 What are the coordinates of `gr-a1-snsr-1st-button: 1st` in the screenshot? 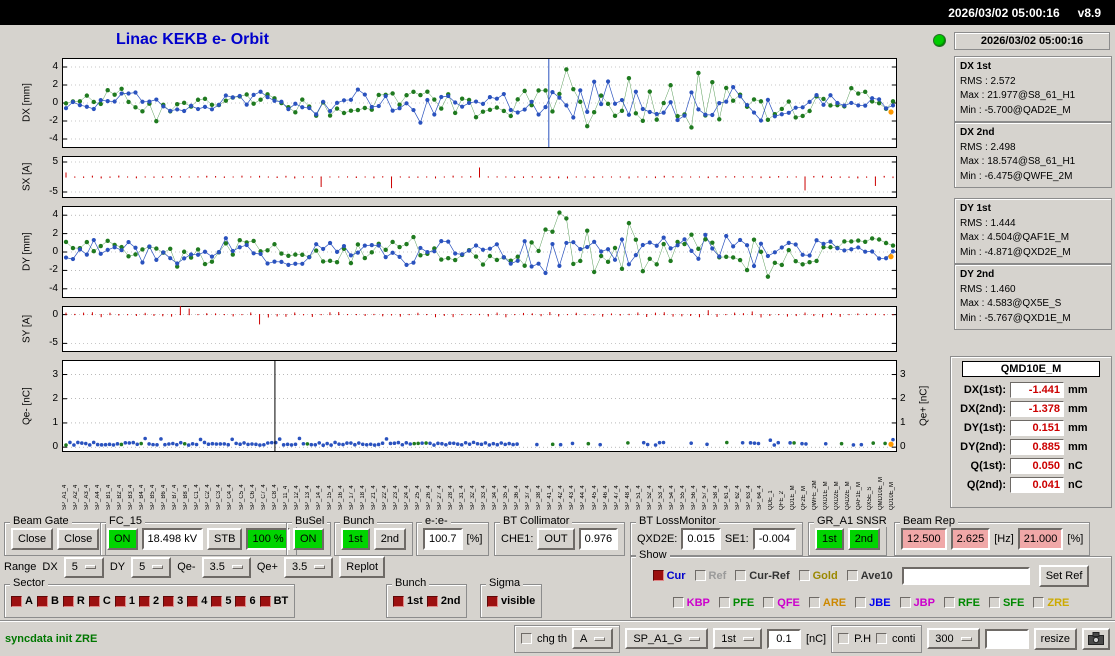 It's located at (829, 539).